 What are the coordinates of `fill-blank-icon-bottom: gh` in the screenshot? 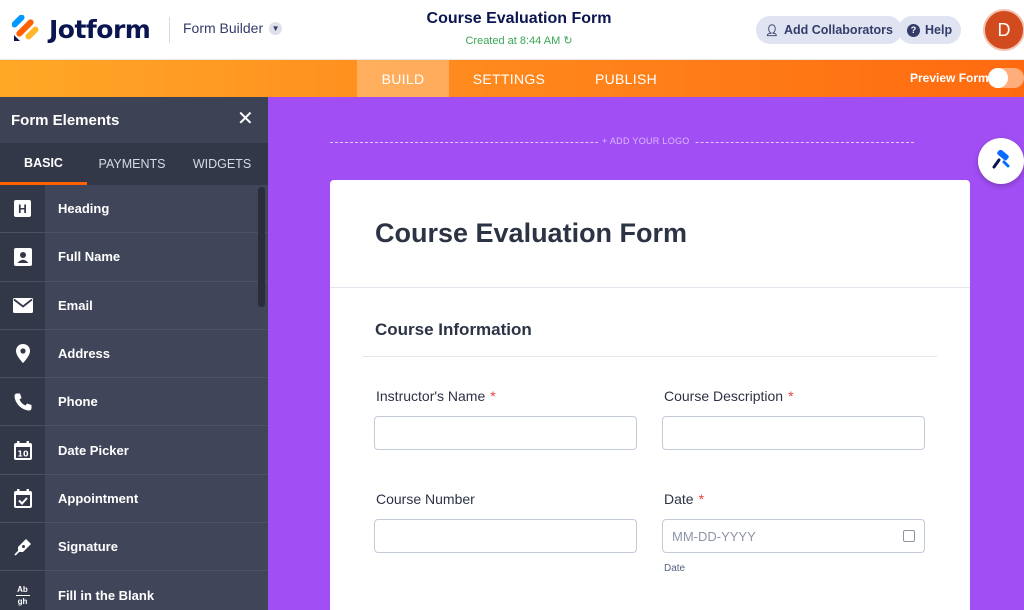 It's located at (22, 601).